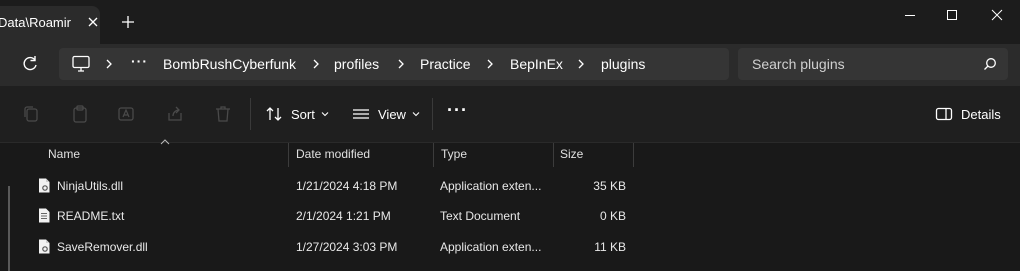  What do you see at coordinates (90, 186) in the screenshot?
I see `file-name: NinjaUtils.dll` at bounding box center [90, 186].